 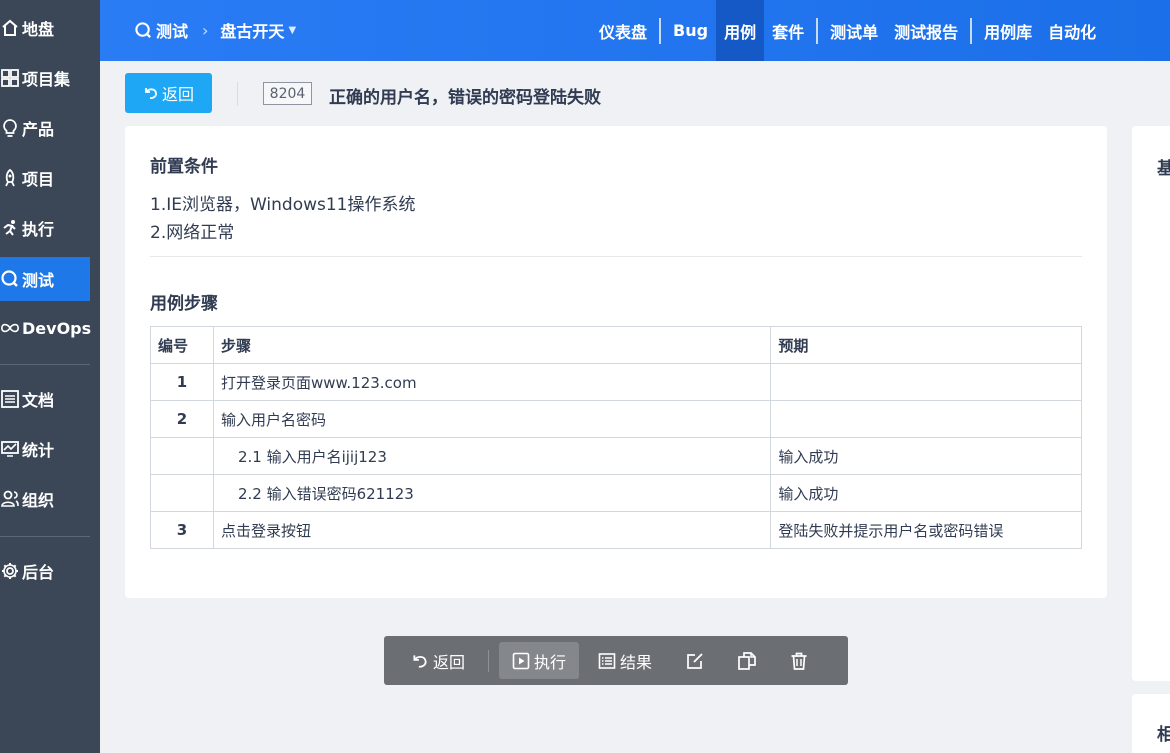 I want to click on table-row: 2 输入用户名密码, so click(x=616, y=419).